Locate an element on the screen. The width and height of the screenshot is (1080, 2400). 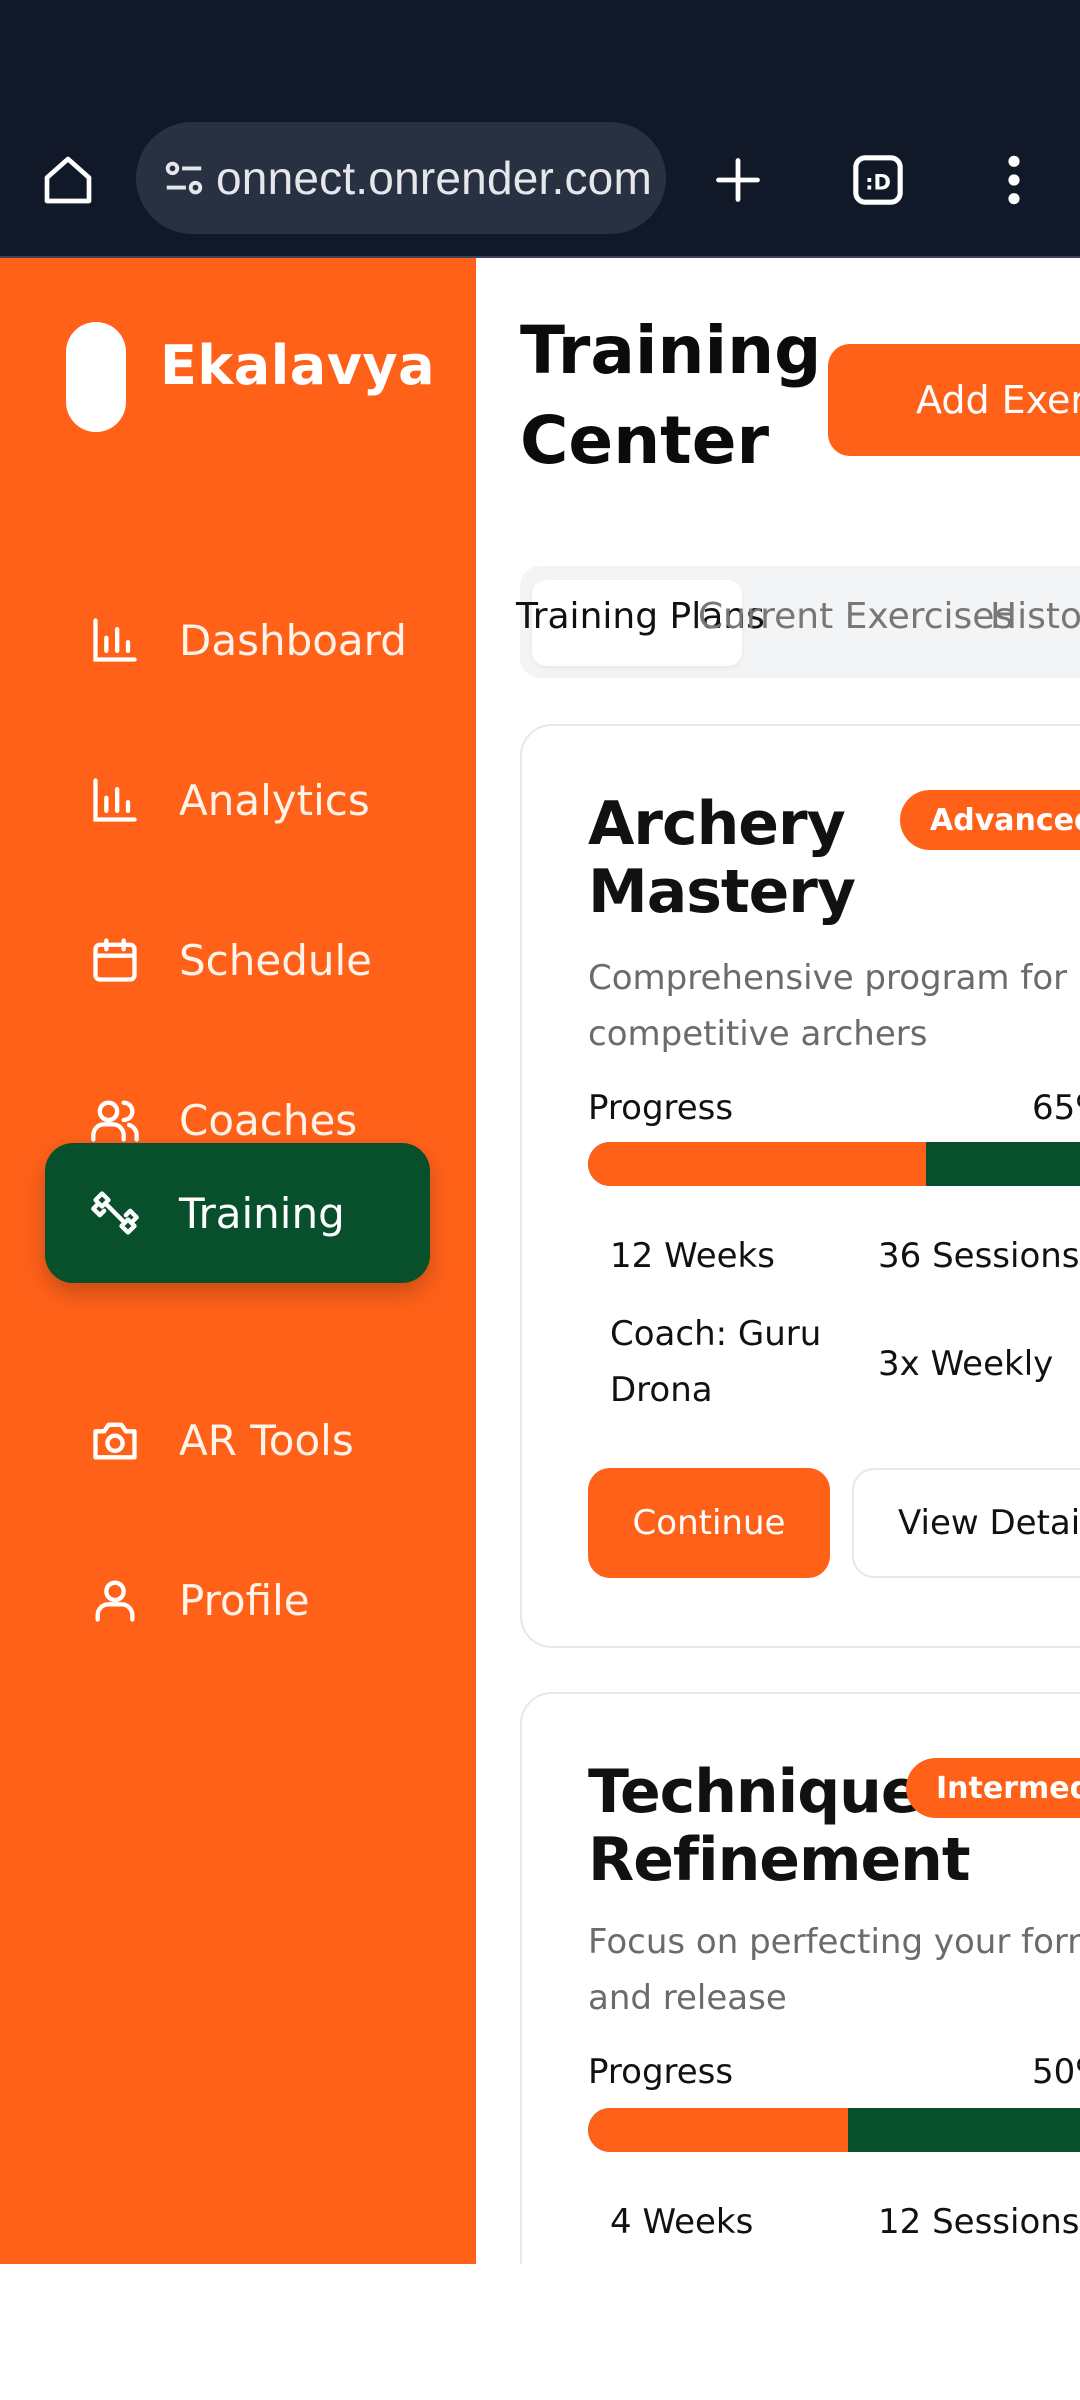
sidebar-item-label: Profile is located at coordinates (244, 1600).